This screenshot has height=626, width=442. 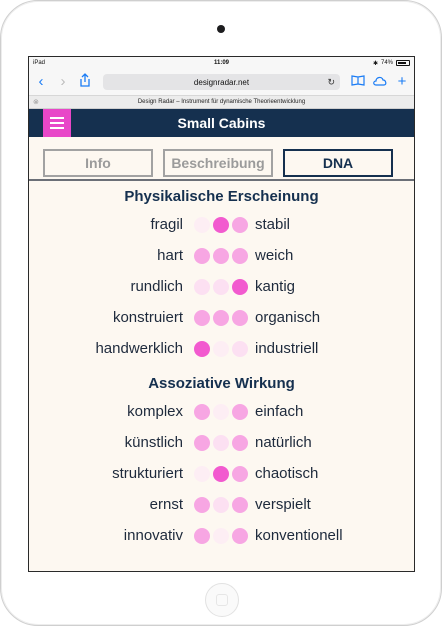 I want to click on new-tab-icon: +, so click(x=402, y=82).